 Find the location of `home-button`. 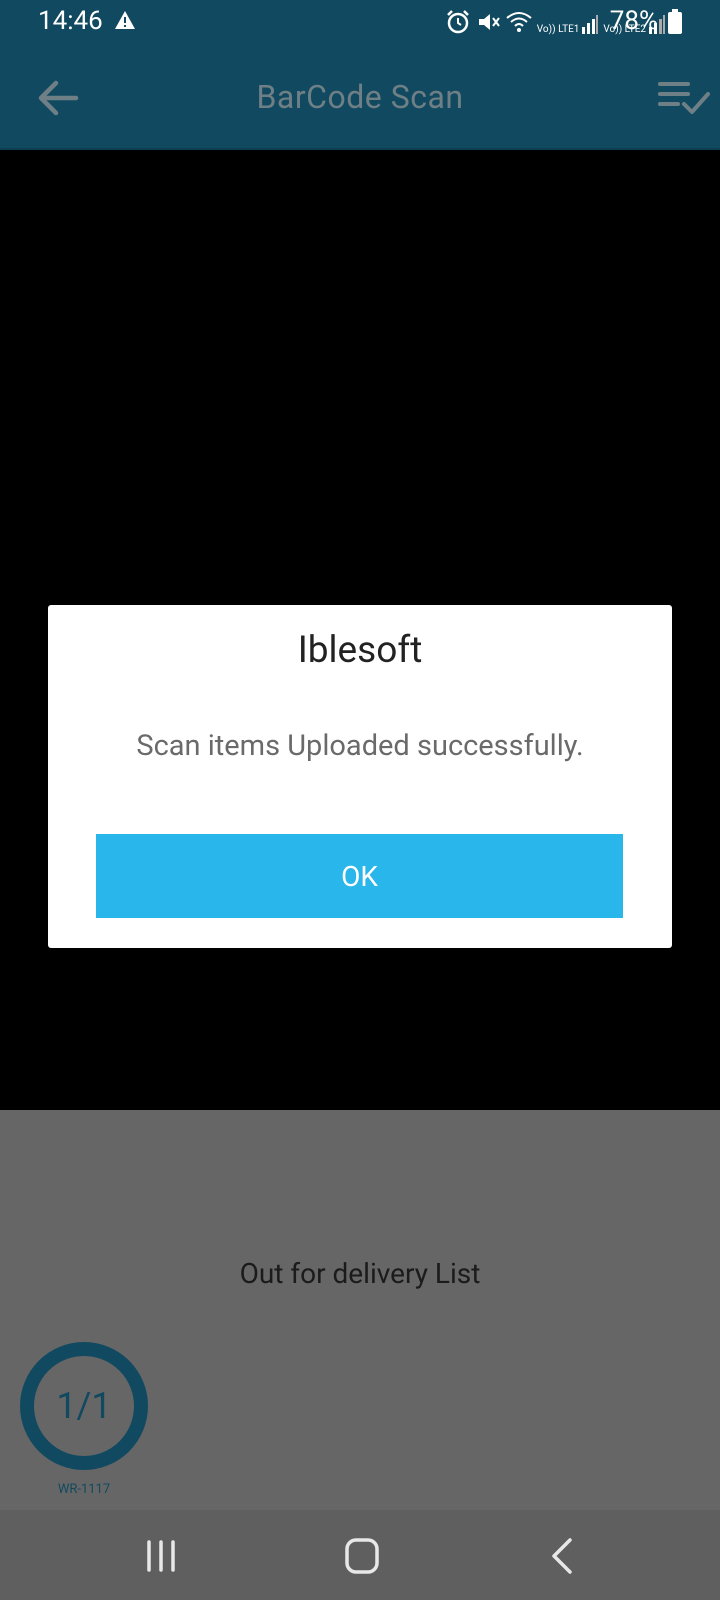

home-button is located at coordinates (362, 1556).